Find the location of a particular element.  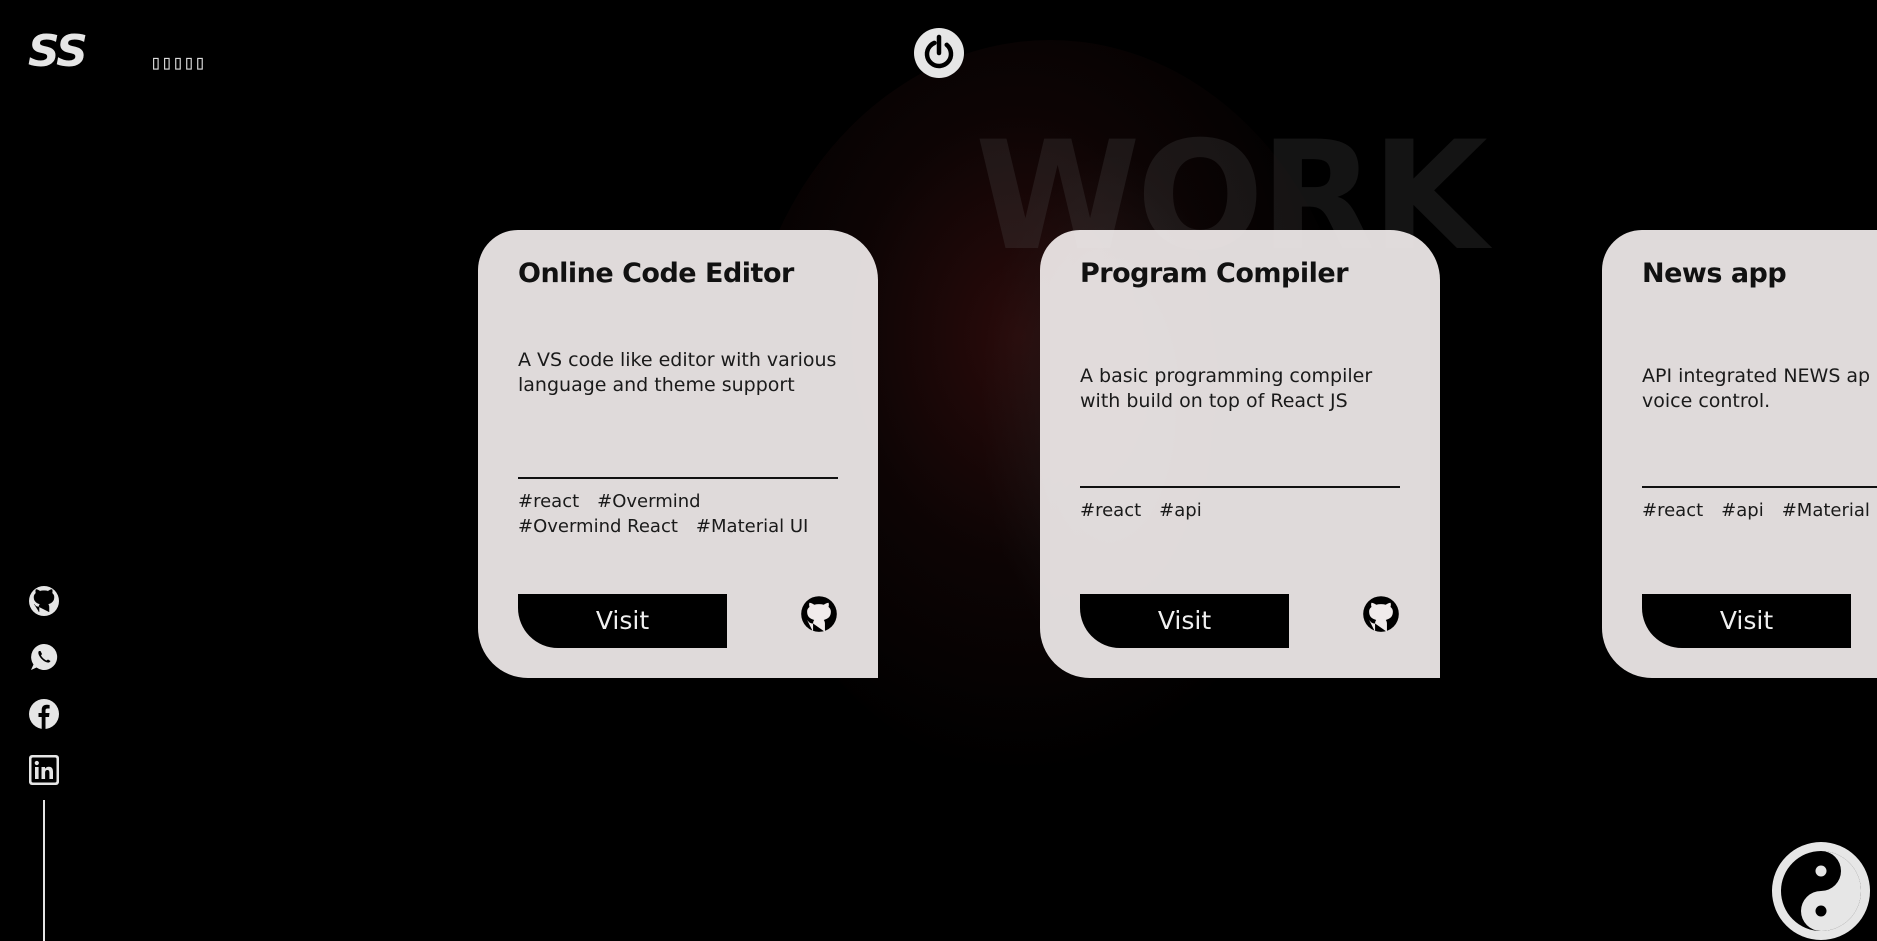

social-divider-line is located at coordinates (44, 870).